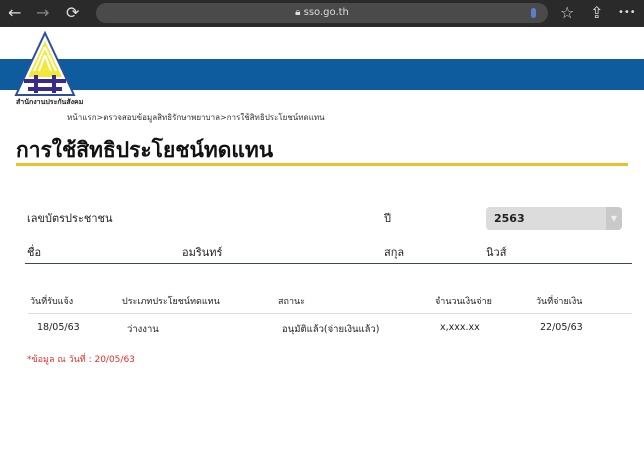 This screenshot has height=450, width=644. What do you see at coordinates (72, 12) in the screenshot?
I see `reload-icon: ⟳` at bounding box center [72, 12].